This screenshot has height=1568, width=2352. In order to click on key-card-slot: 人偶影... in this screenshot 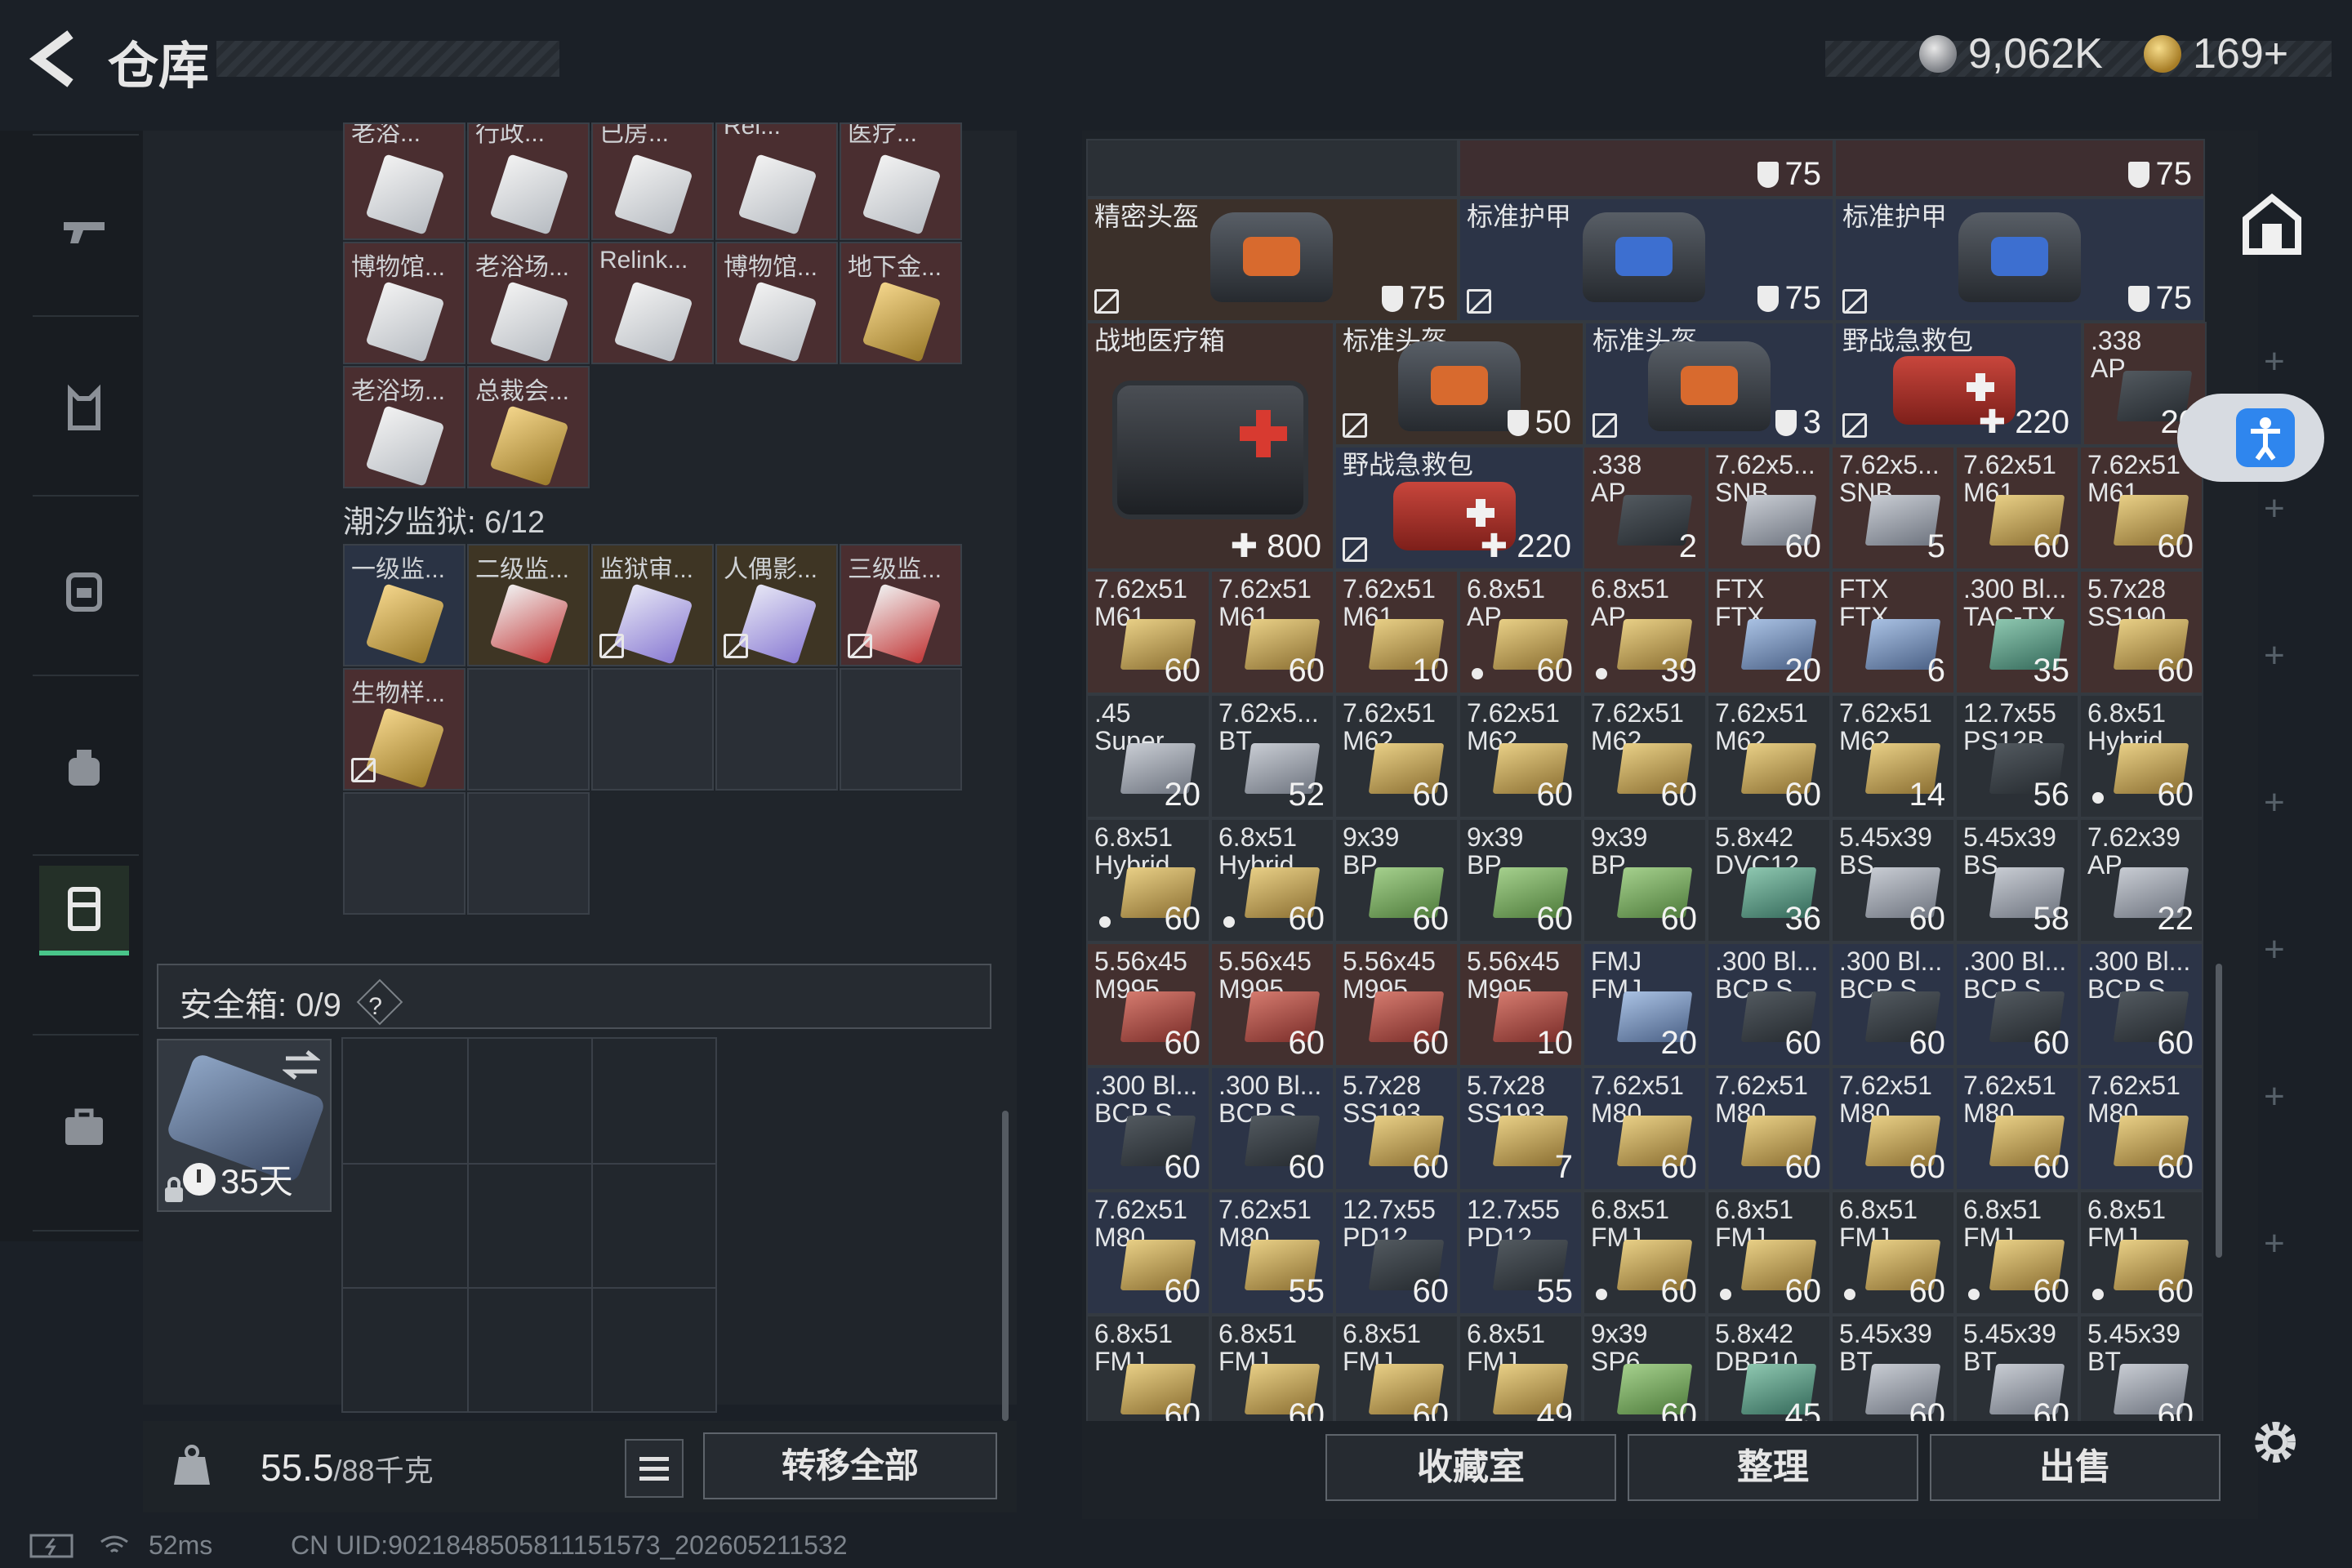, I will do `click(776, 605)`.